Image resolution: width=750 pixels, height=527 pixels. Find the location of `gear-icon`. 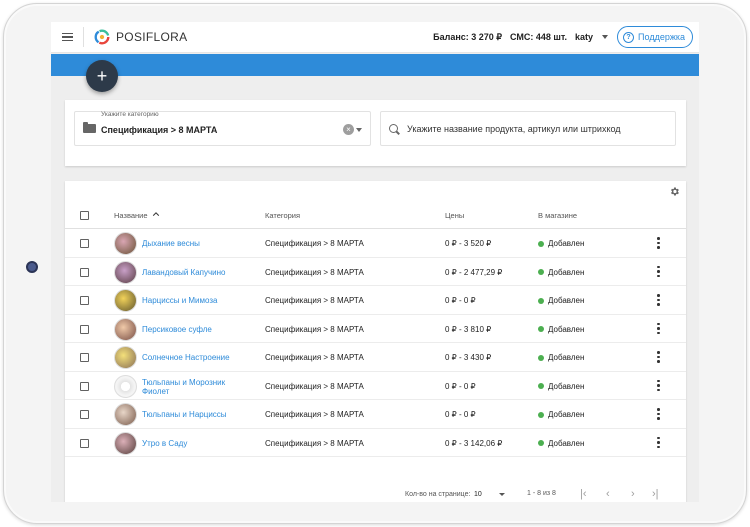

gear-icon is located at coordinates (674, 191).